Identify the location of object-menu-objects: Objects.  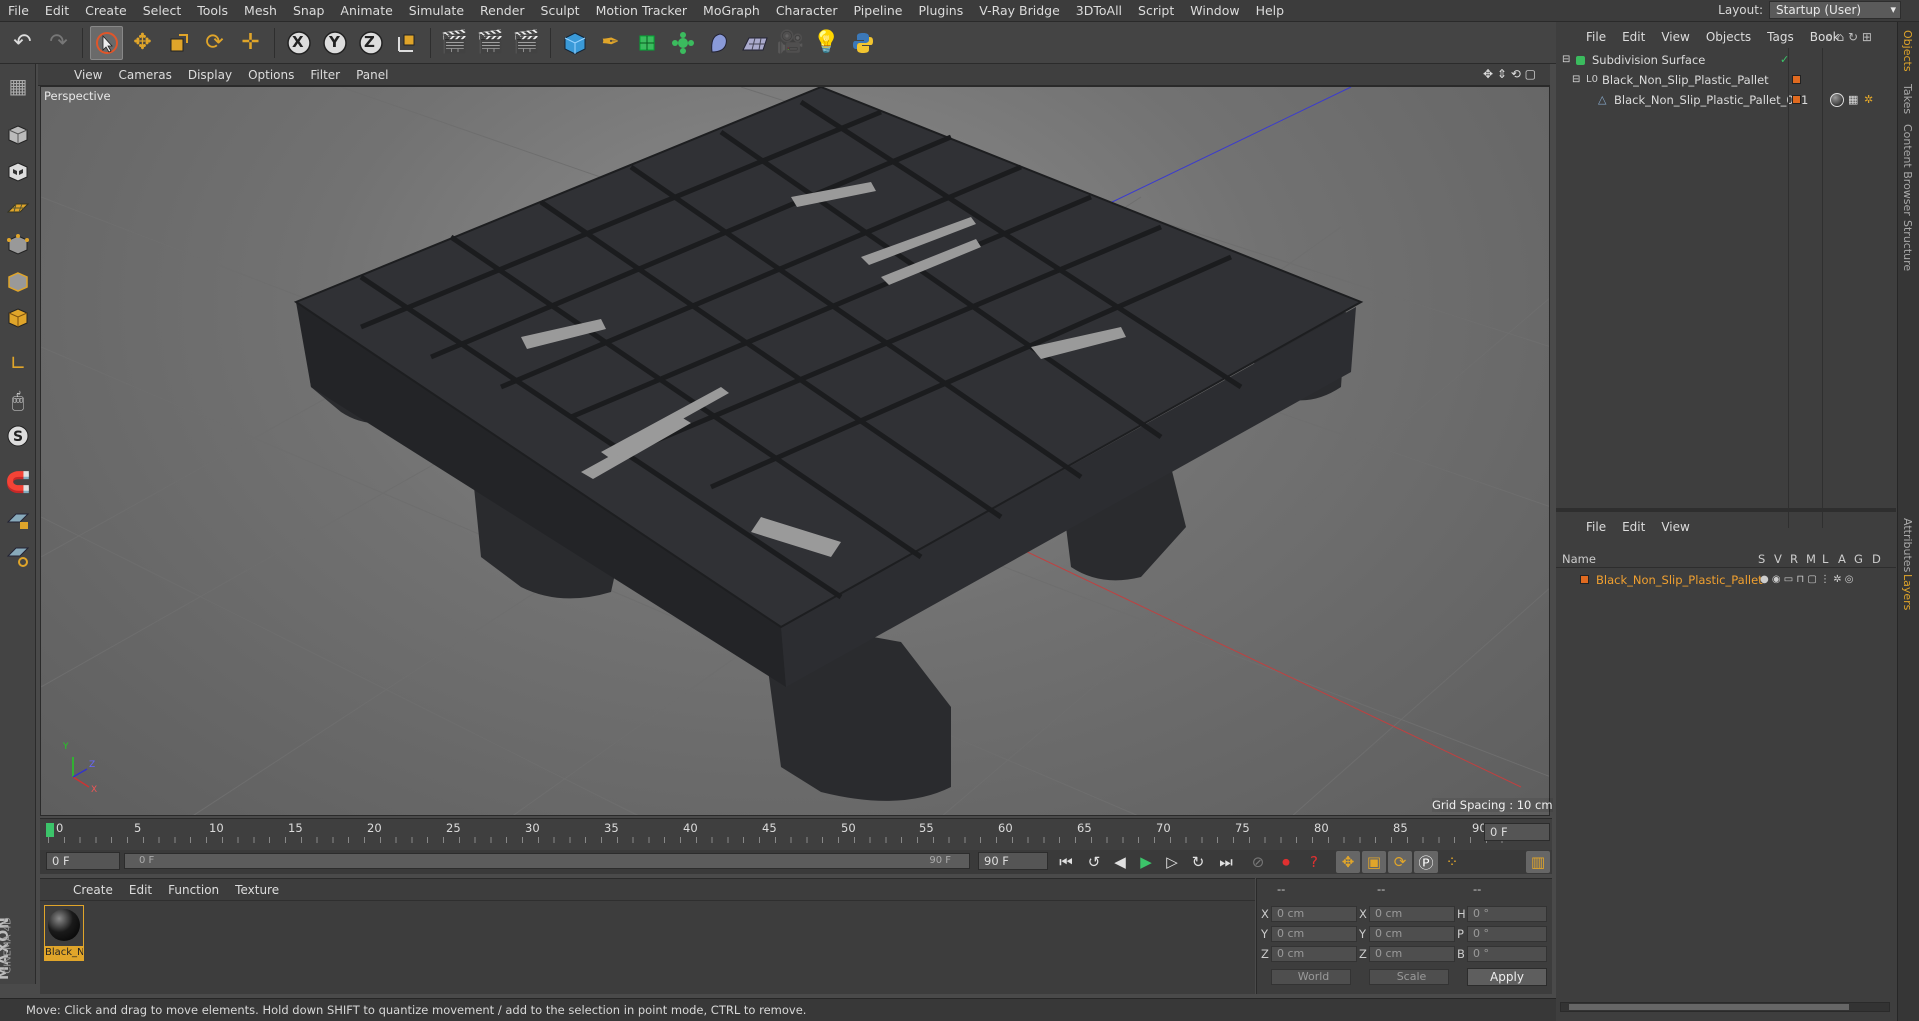
(1728, 37).